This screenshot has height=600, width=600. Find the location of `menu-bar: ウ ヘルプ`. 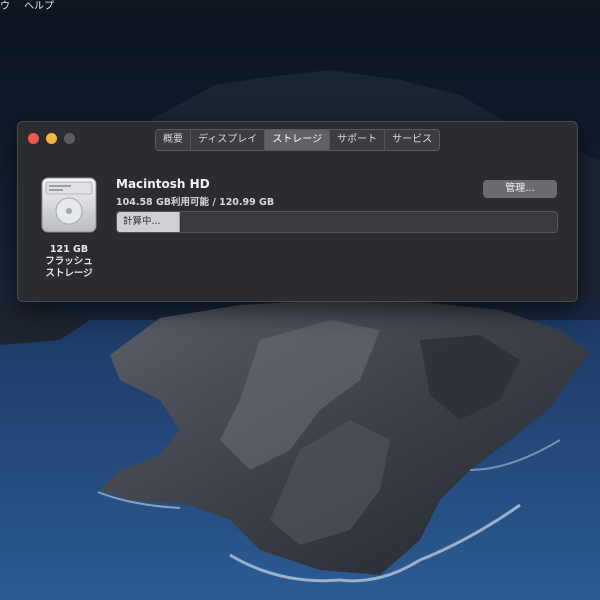

menu-bar: ウ ヘルプ is located at coordinates (300, 7).